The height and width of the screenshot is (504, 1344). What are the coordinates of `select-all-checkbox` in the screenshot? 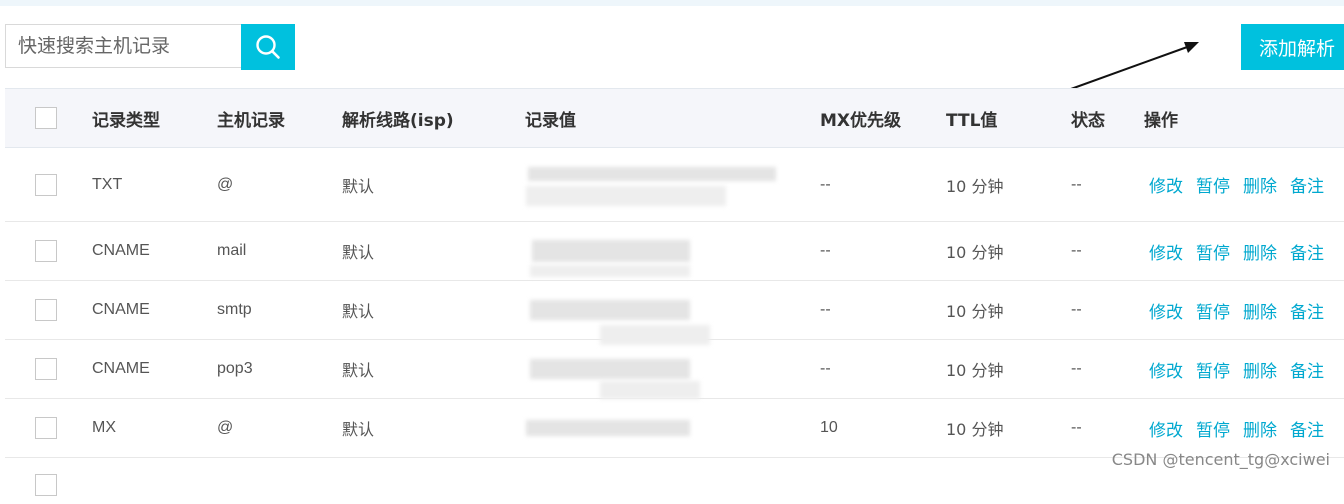 It's located at (46, 118).